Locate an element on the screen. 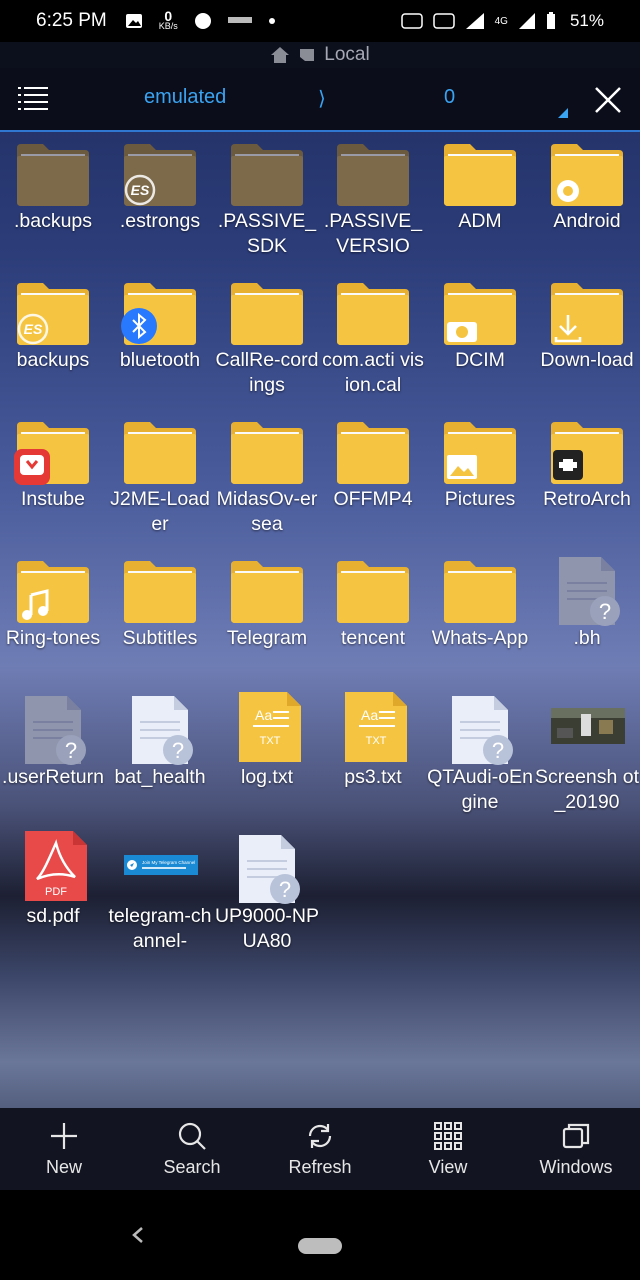 This screenshot has width=640, height=1280. folder-item: DCIM is located at coordinates (480, 322).